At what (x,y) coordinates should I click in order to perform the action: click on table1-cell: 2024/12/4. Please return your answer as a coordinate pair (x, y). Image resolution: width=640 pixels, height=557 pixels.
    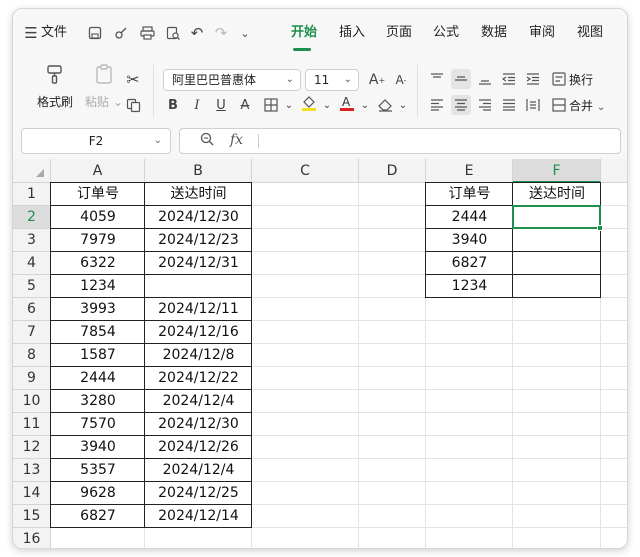
    Looking at the image, I should click on (198, 470).